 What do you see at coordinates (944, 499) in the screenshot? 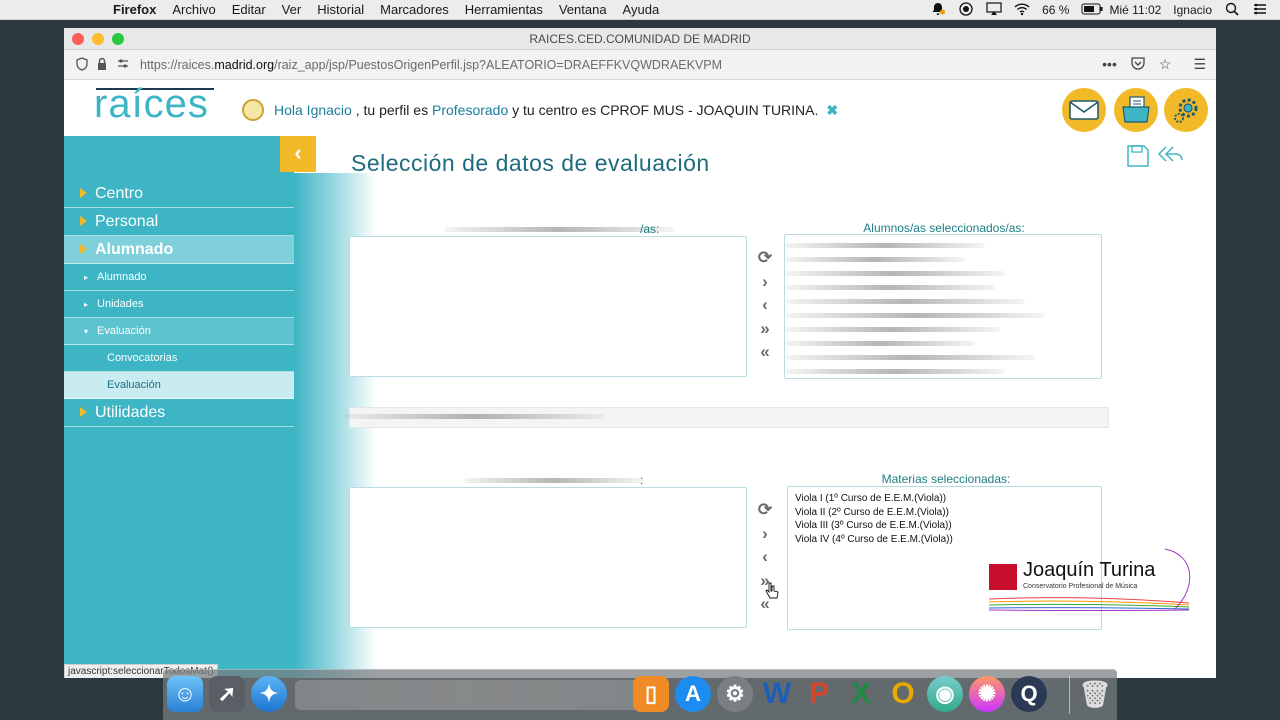
I see `list-item: Viola I (1º Curso de E.E.M.(Viola))` at bounding box center [944, 499].